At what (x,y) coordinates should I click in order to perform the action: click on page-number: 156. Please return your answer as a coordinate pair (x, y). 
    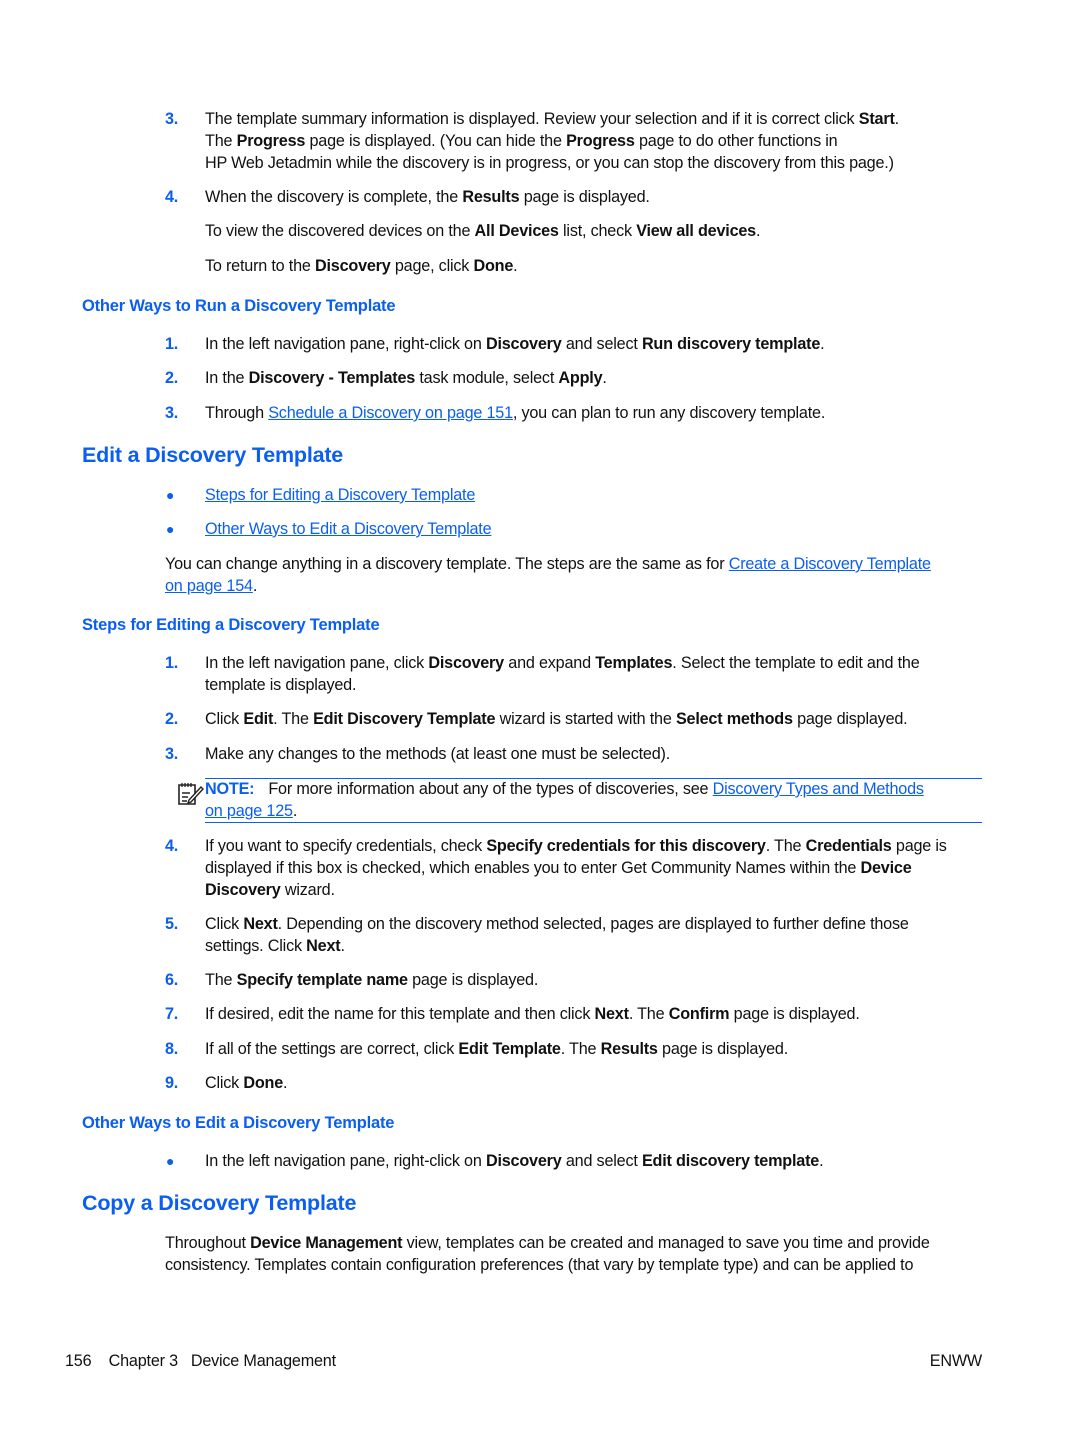
    Looking at the image, I should click on (78, 1361).